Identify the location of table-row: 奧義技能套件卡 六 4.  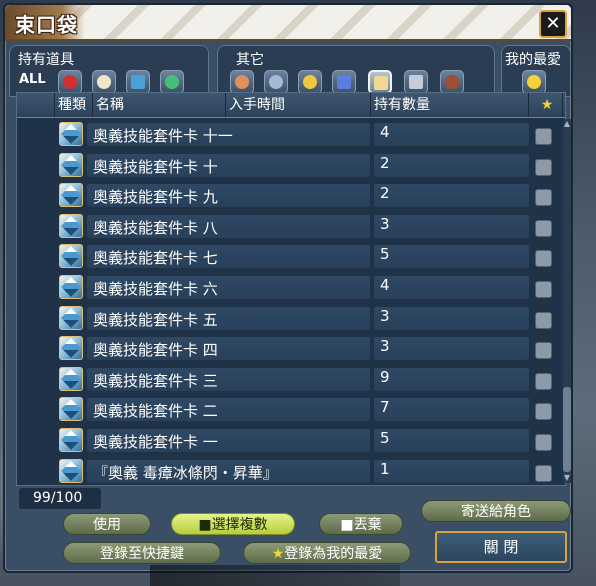
(291, 287).